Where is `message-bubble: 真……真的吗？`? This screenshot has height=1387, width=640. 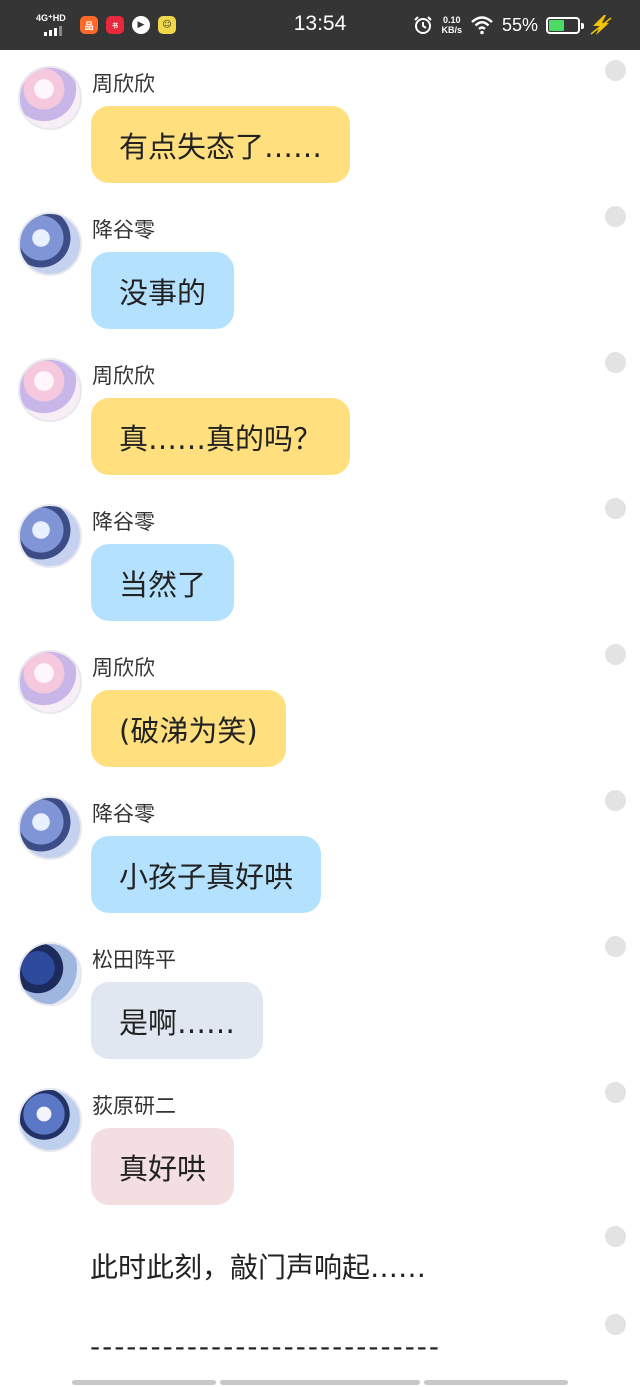 message-bubble: 真……真的吗？ is located at coordinates (221, 436).